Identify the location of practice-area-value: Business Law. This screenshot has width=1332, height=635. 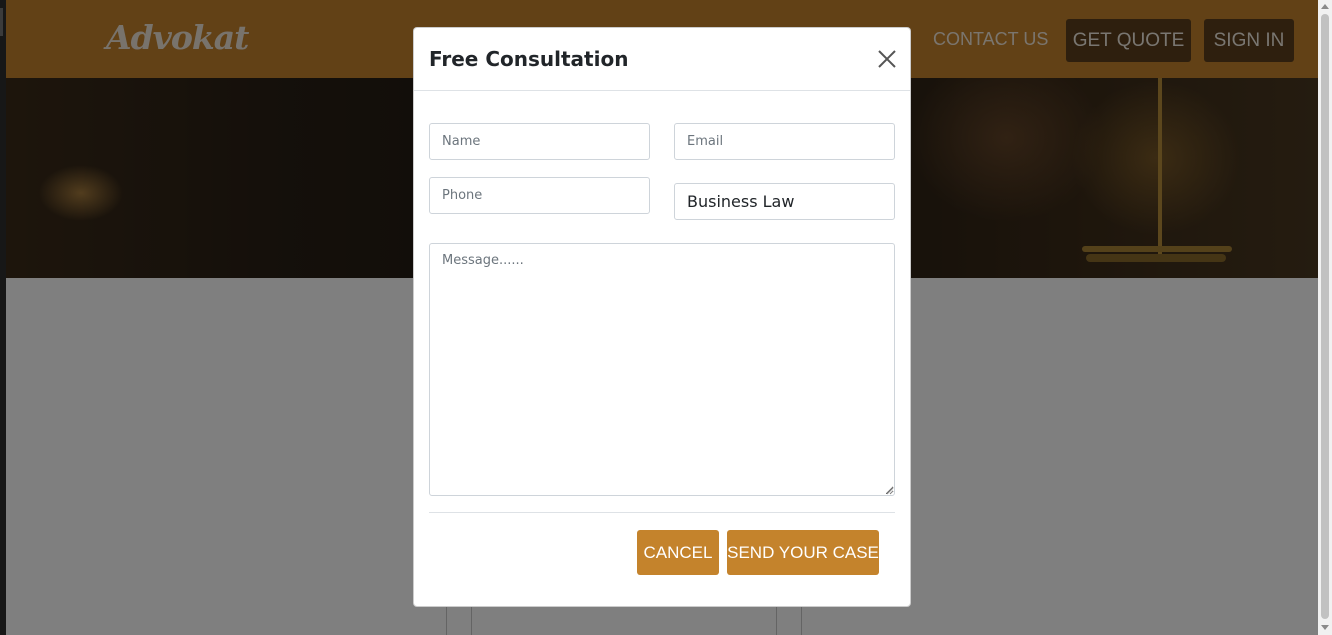
(741, 201).